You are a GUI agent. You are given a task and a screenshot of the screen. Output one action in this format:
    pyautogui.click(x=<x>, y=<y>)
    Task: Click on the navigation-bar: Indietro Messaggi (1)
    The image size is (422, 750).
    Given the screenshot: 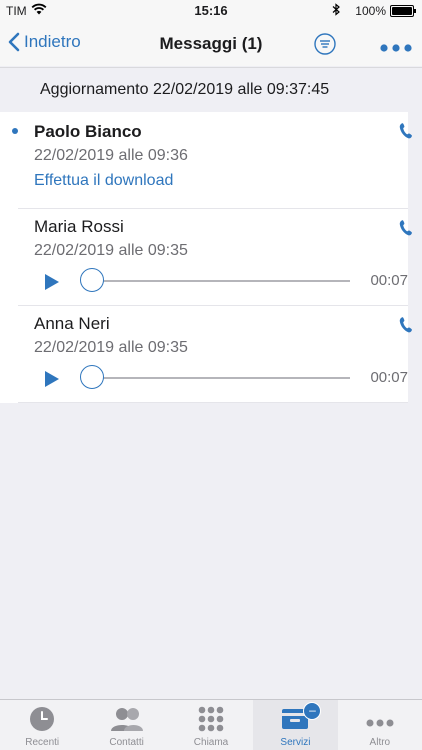 What is the action you would take?
    pyautogui.click(x=211, y=44)
    